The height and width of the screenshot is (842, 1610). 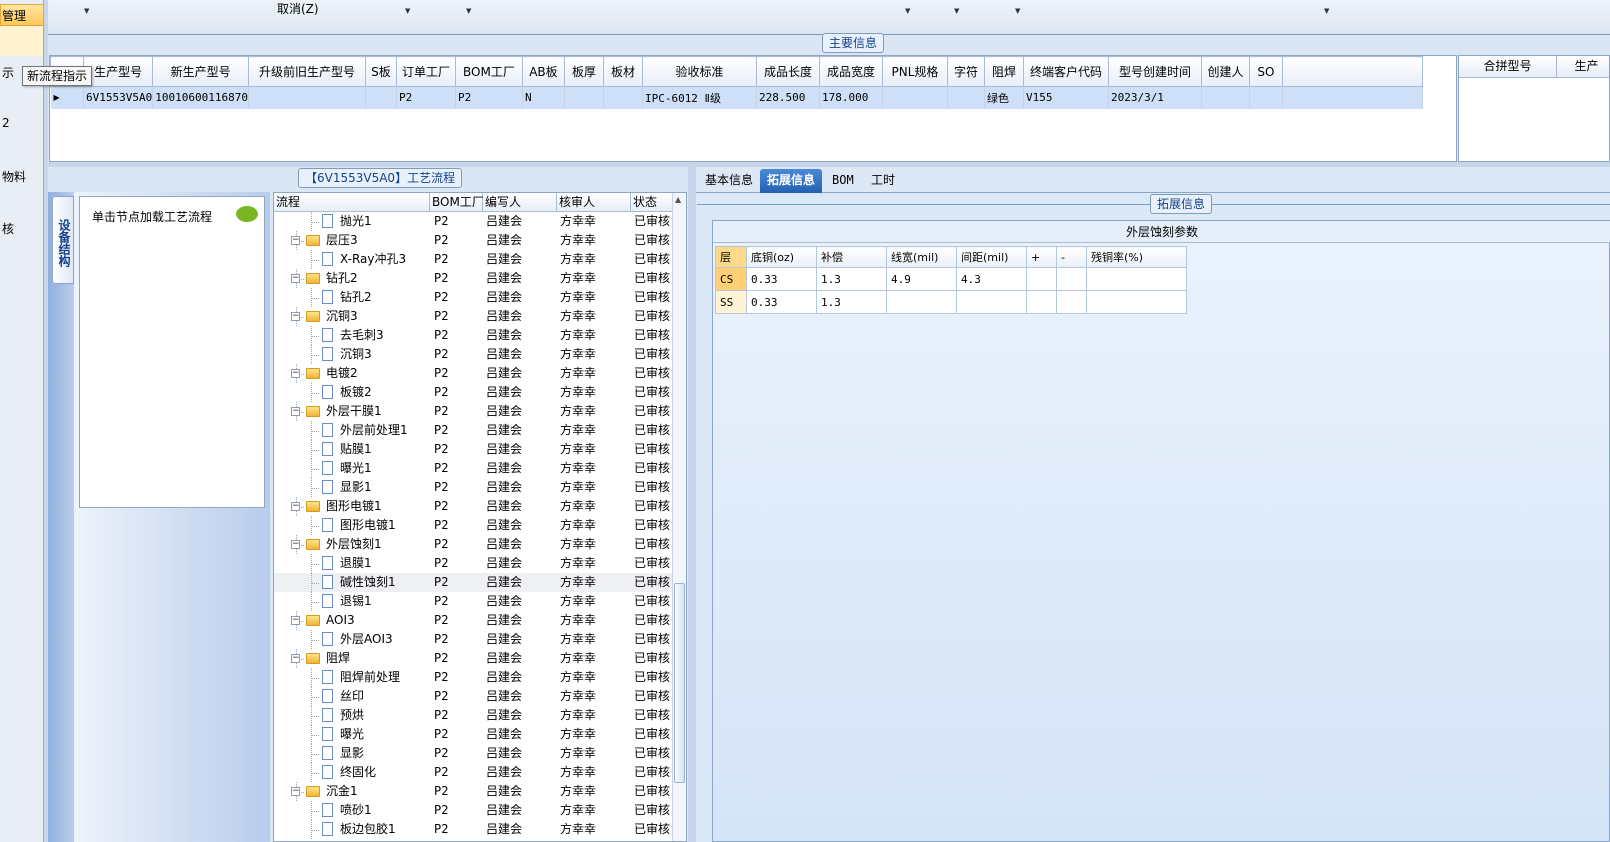 What do you see at coordinates (1154, 71) in the screenshot?
I see `column-header: 型号创建时间` at bounding box center [1154, 71].